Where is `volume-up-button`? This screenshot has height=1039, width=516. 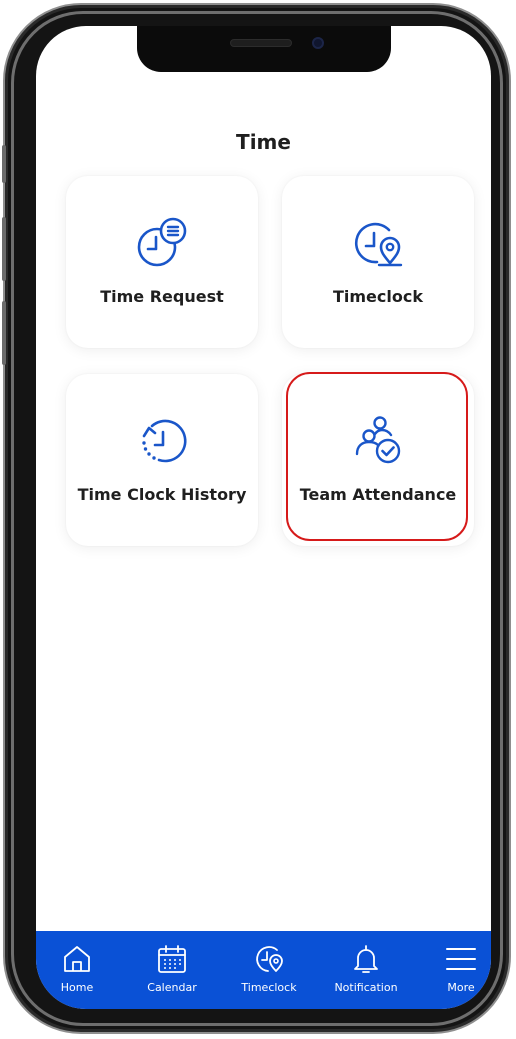
volume-up-button is located at coordinates (4, 249).